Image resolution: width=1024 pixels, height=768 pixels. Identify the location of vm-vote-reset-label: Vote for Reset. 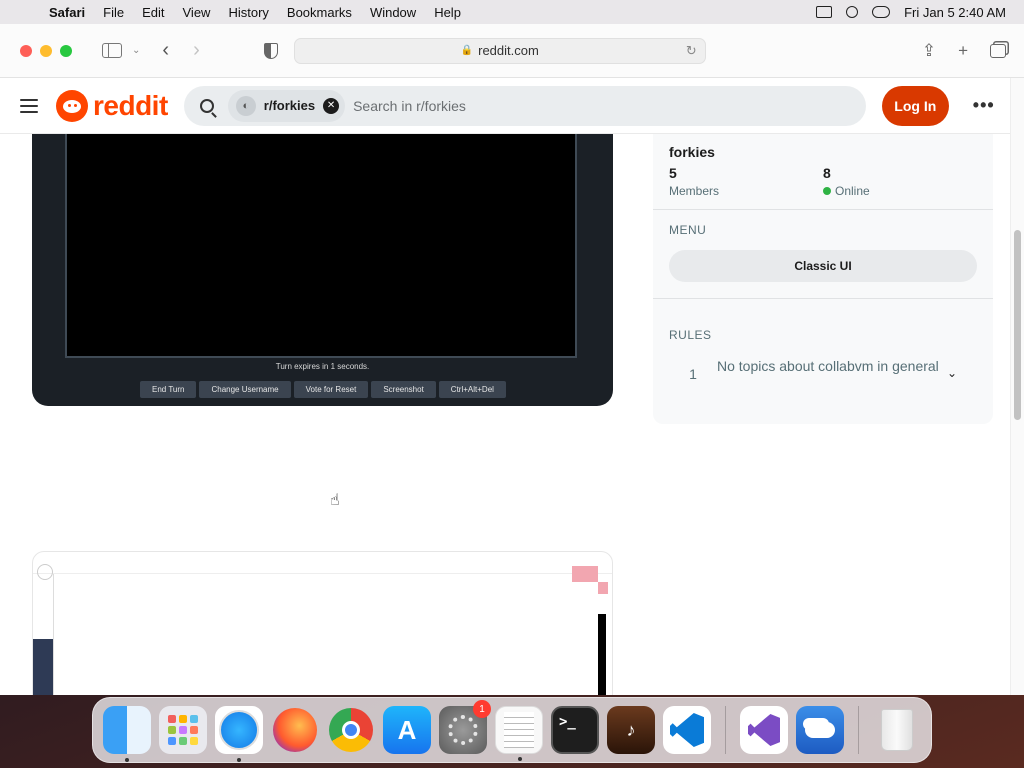
(331, 389).